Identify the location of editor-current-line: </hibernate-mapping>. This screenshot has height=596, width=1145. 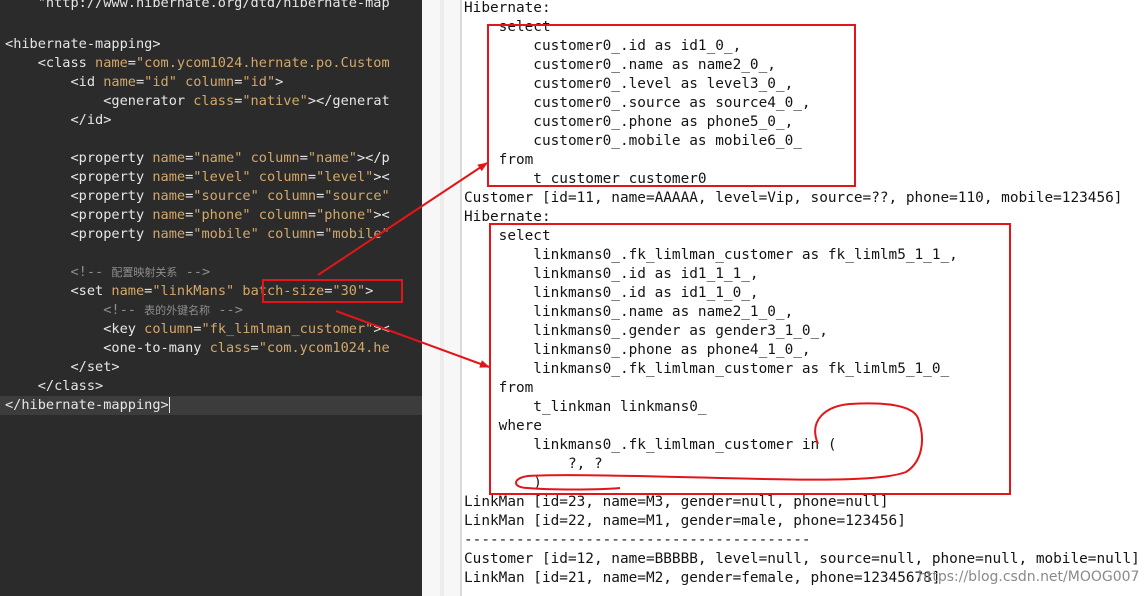
(211, 405).